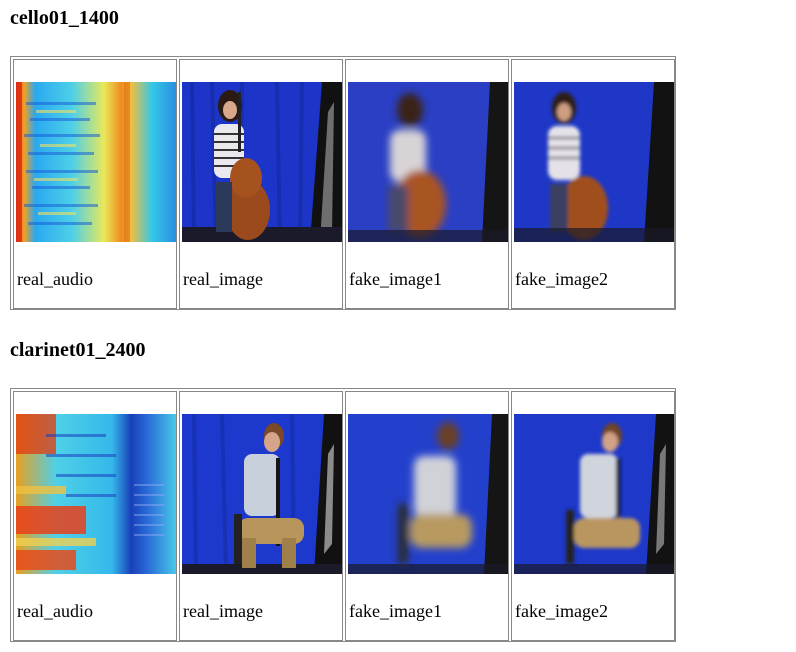  I want to click on cellist-blurred-image, so click(428, 162).